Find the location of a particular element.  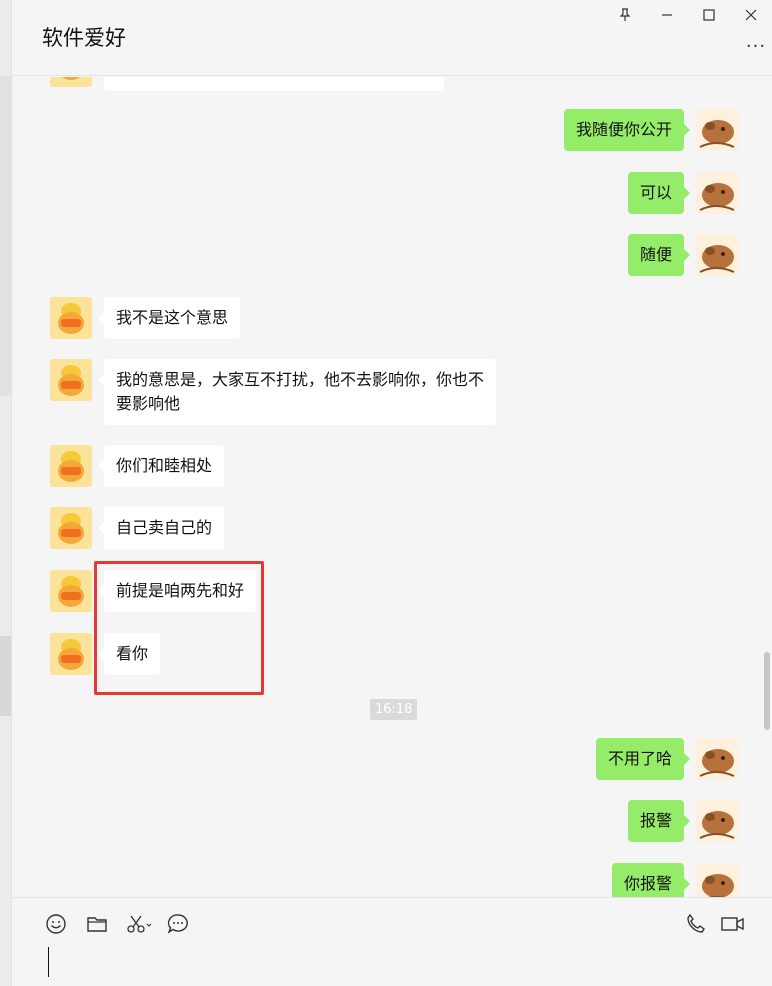

folder-icon is located at coordinates (97, 924).